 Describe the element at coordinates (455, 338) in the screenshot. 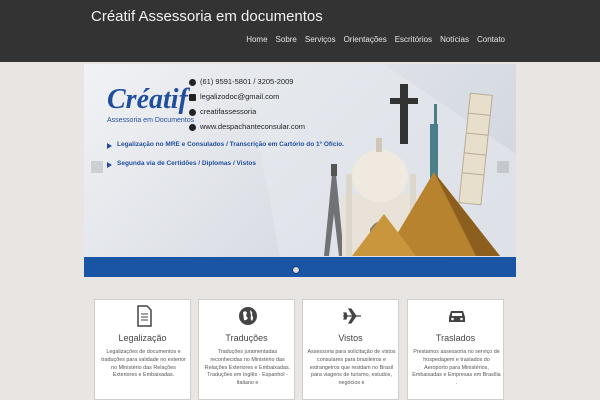

I see `card-title: Traslados` at that location.